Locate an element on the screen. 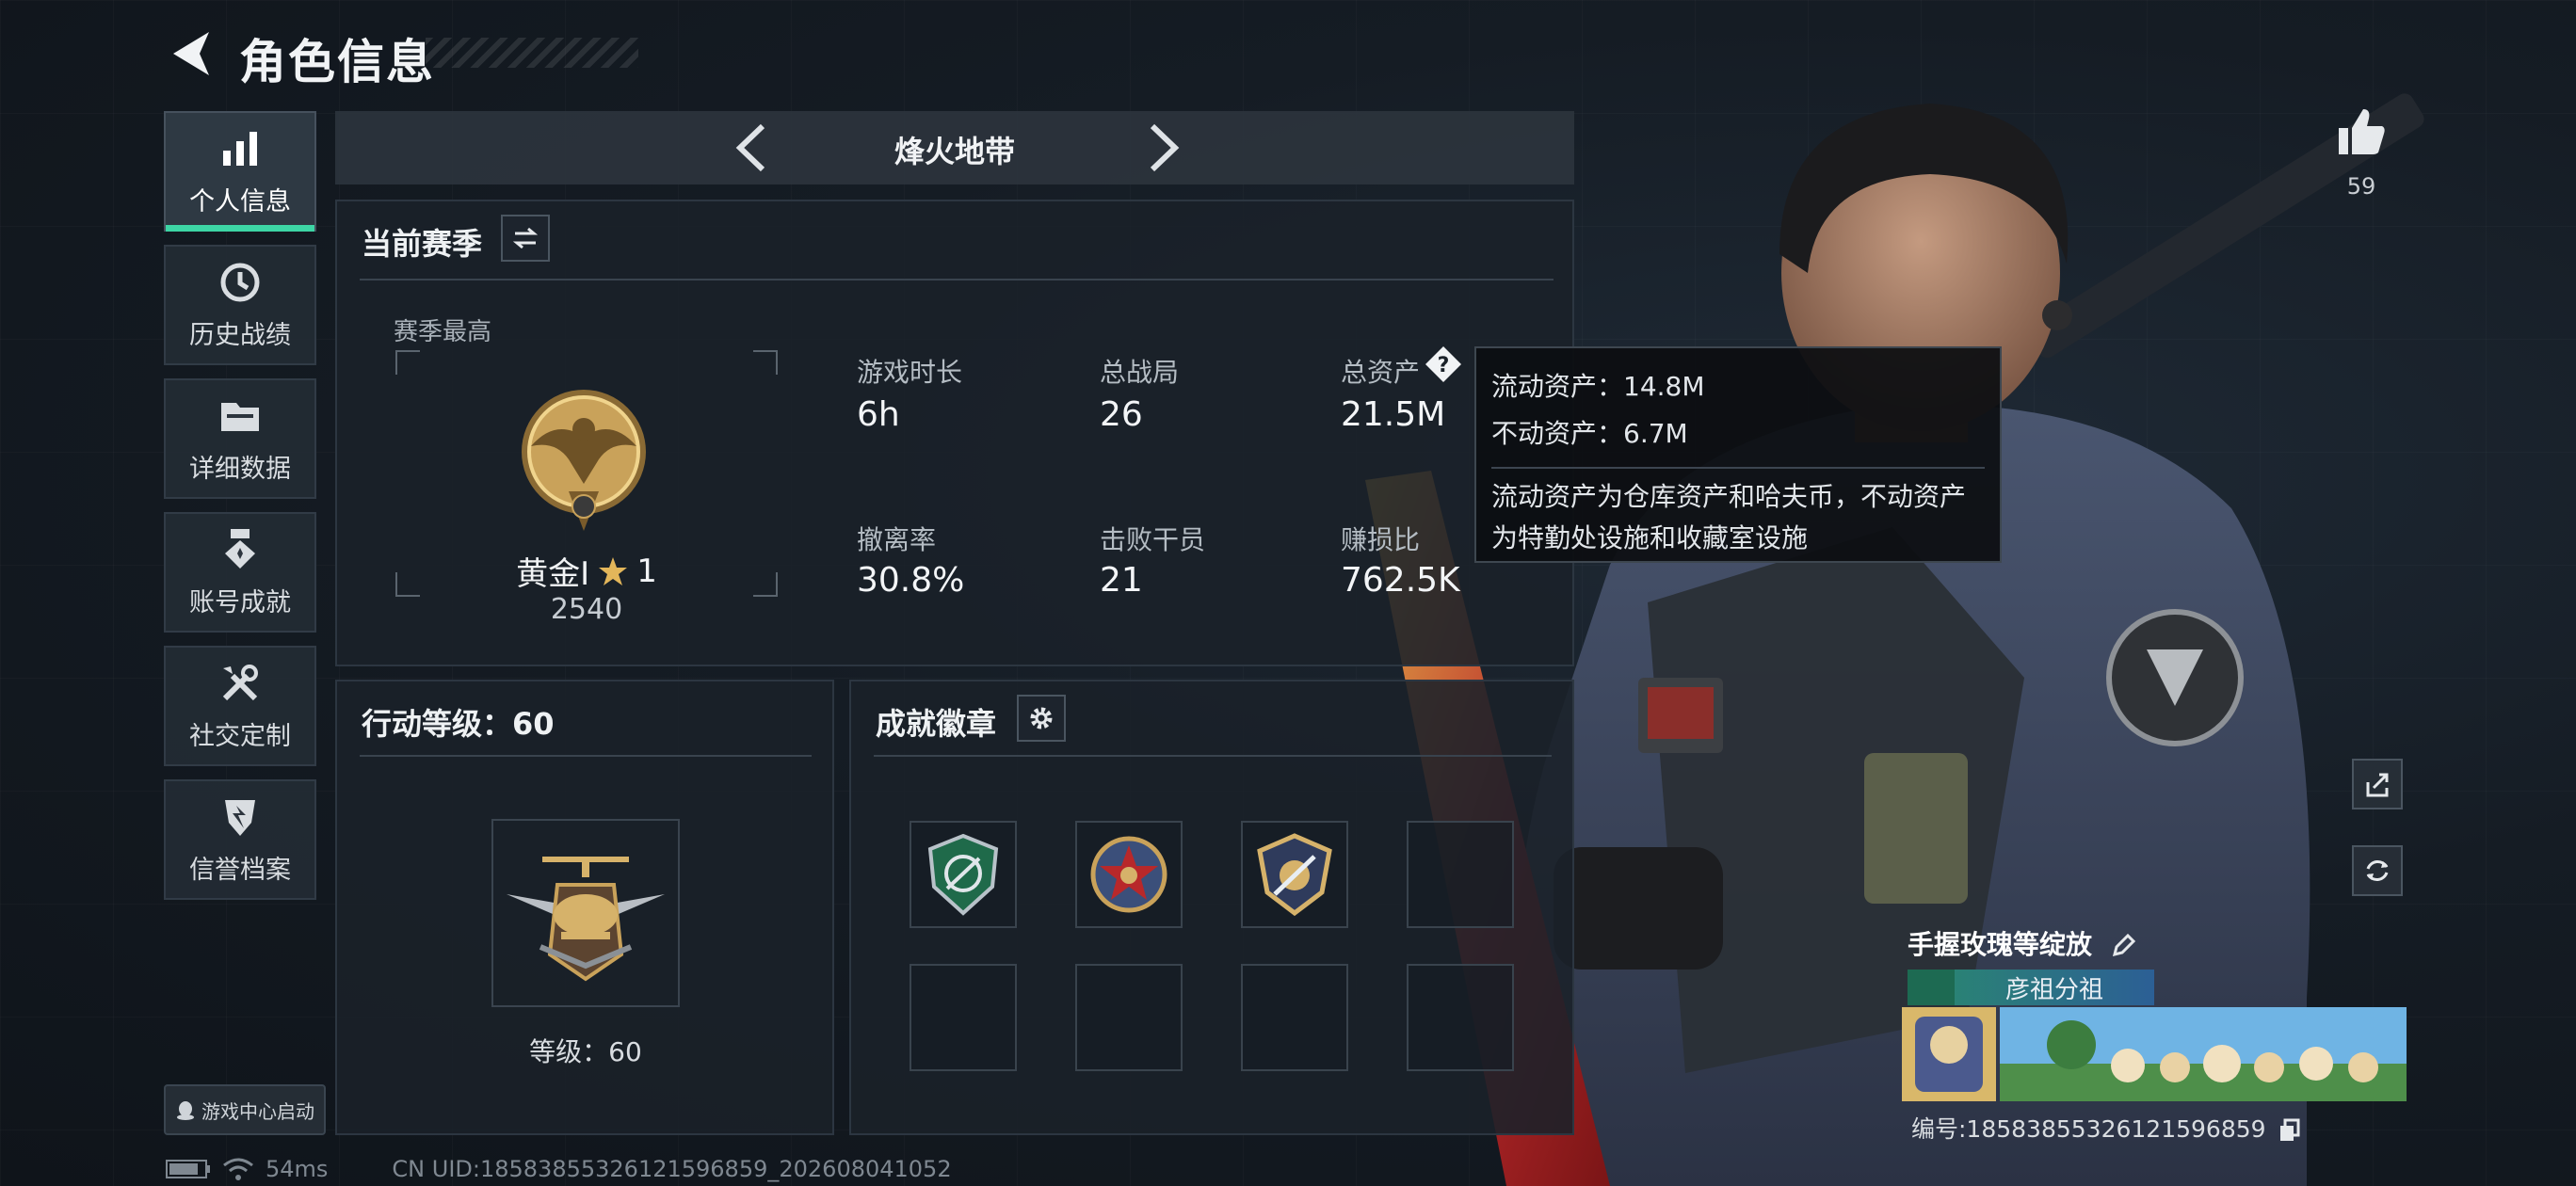 The width and height of the screenshot is (2576, 1186). like-count: 59 is located at coordinates (2361, 186).